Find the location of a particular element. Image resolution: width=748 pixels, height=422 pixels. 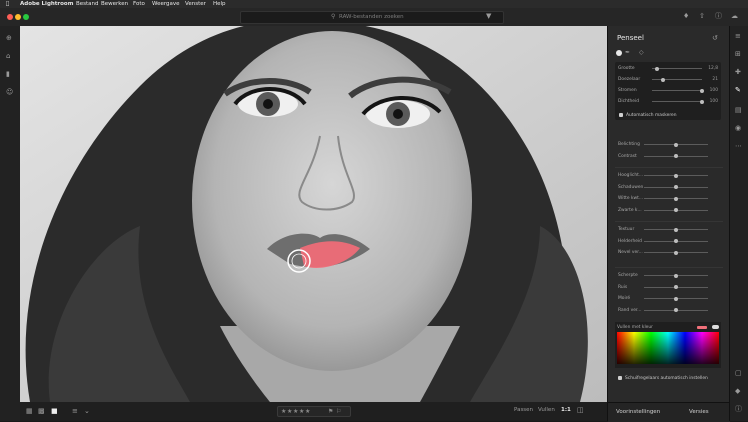

adjustment-label: Ruis is located at coordinates (623, 287).